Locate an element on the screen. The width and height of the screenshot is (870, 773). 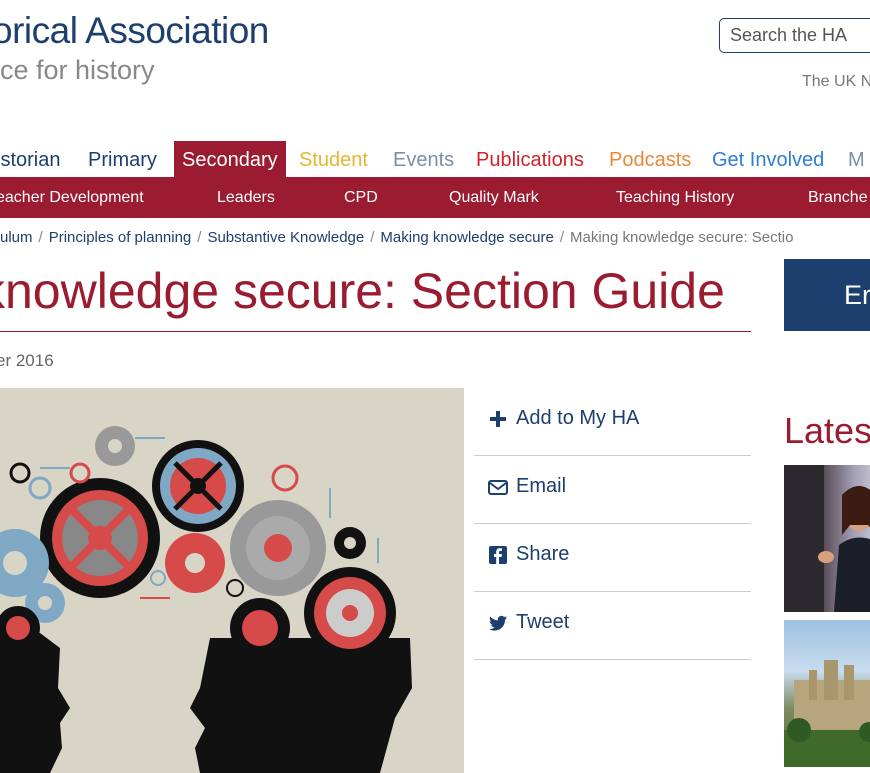
email-label: Email is located at coordinates (541, 486).